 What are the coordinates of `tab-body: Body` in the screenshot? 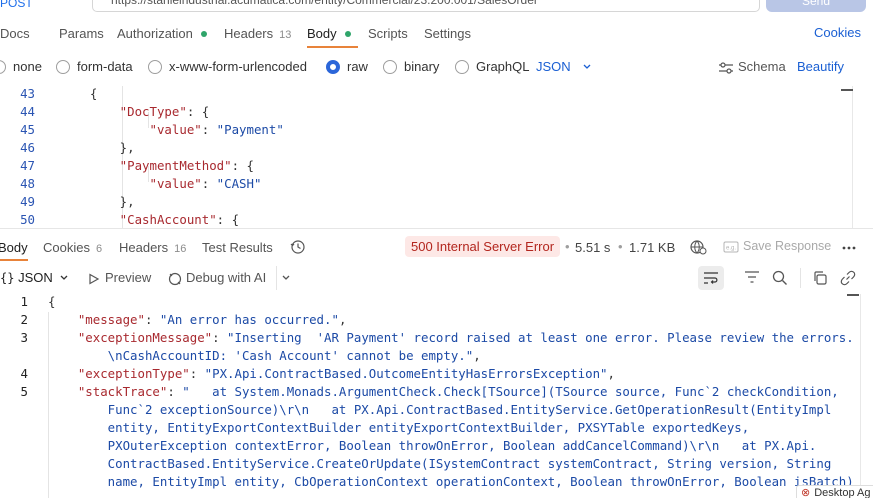 It's located at (329, 33).